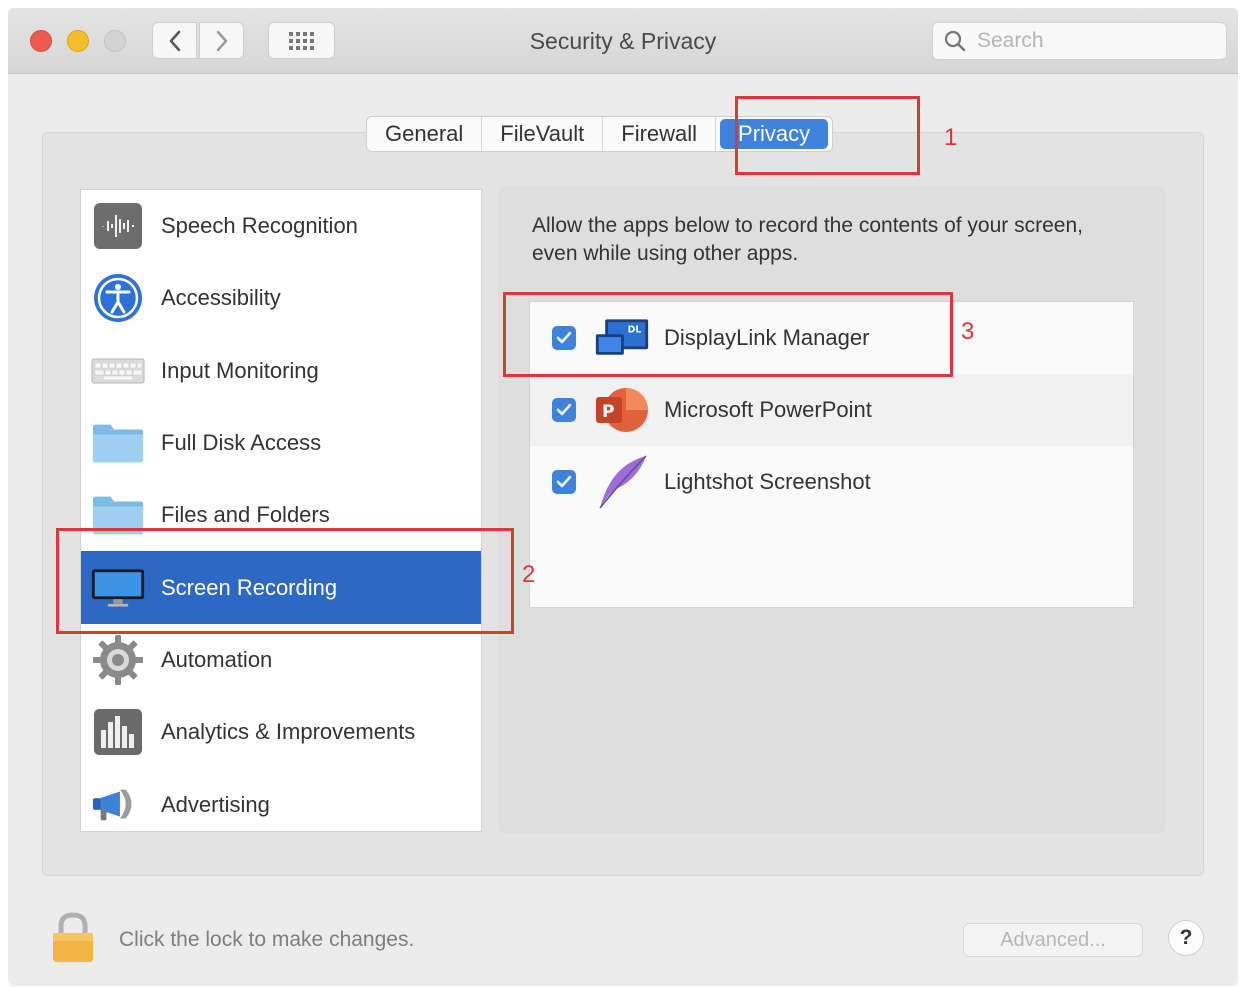 The width and height of the screenshot is (1241, 987). Describe the element at coordinates (608, 412) in the screenshot. I see `svg-text: P` at that location.